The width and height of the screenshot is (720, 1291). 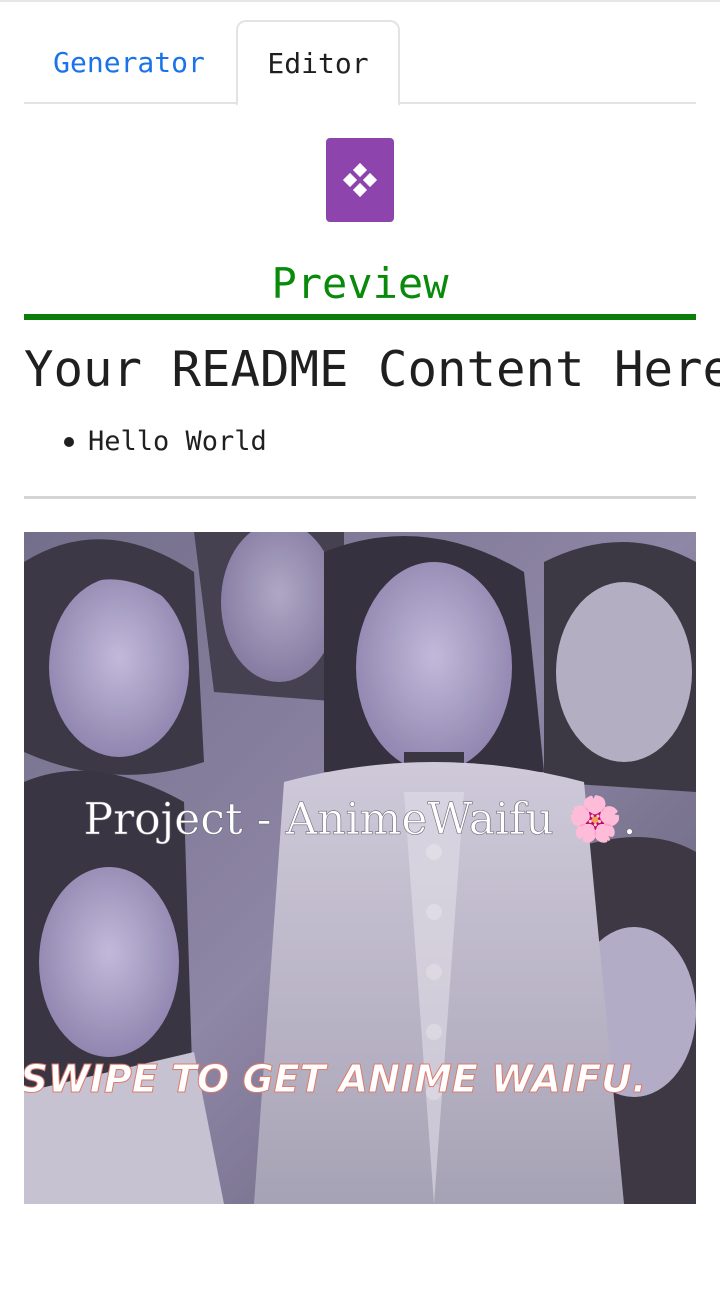 What do you see at coordinates (318, 63) in the screenshot?
I see `tab-editor: Editor` at bounding box center [318, 63].